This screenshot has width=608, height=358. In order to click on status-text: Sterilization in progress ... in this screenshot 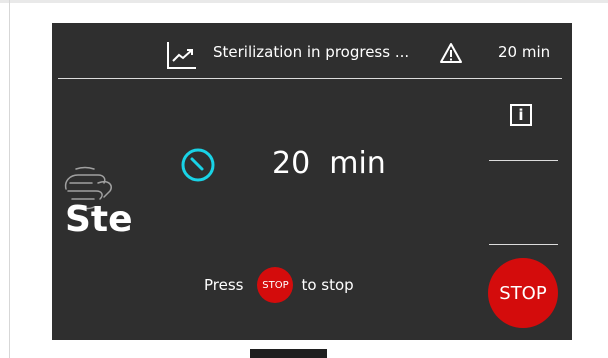, I will do `click(311, 52)`.